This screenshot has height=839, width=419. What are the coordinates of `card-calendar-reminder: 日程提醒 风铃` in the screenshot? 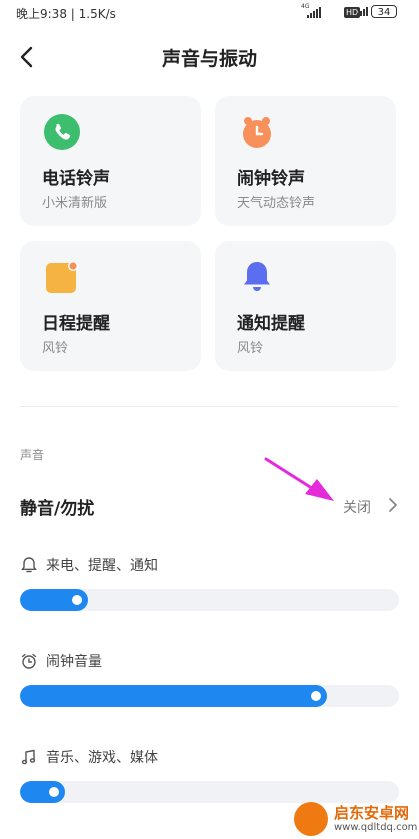 It's located at (110, 306).